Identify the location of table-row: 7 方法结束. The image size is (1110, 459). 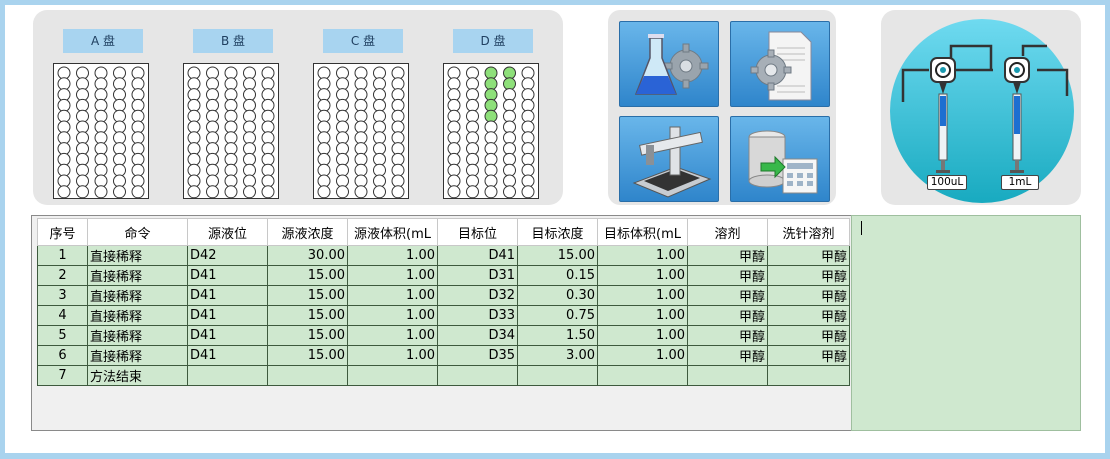
(443, 375).